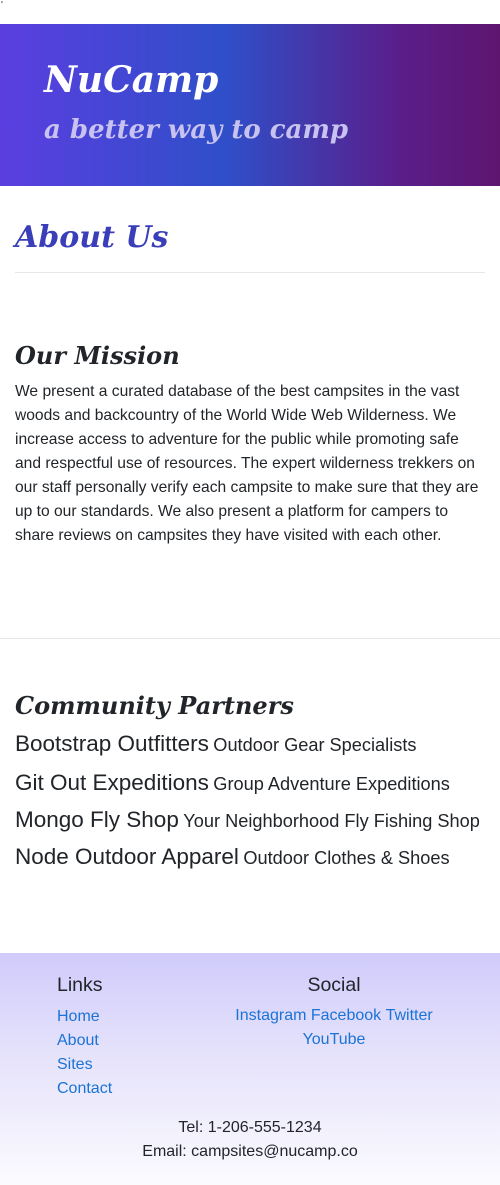 The image size is (500, 1185). What do you see at coordinates (78, 1016) in the screenshot?
I see `footer-link-home: Home` at bounding box center [78, 1016].